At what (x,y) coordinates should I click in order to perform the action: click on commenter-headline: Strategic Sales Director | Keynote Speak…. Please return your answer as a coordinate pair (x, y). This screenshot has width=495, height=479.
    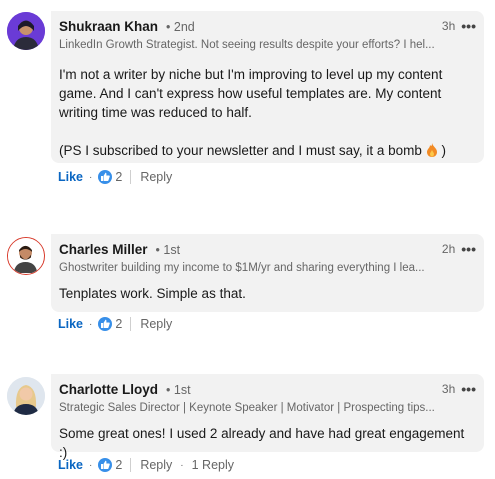
    Looking at the image, I should click on (247, 408).